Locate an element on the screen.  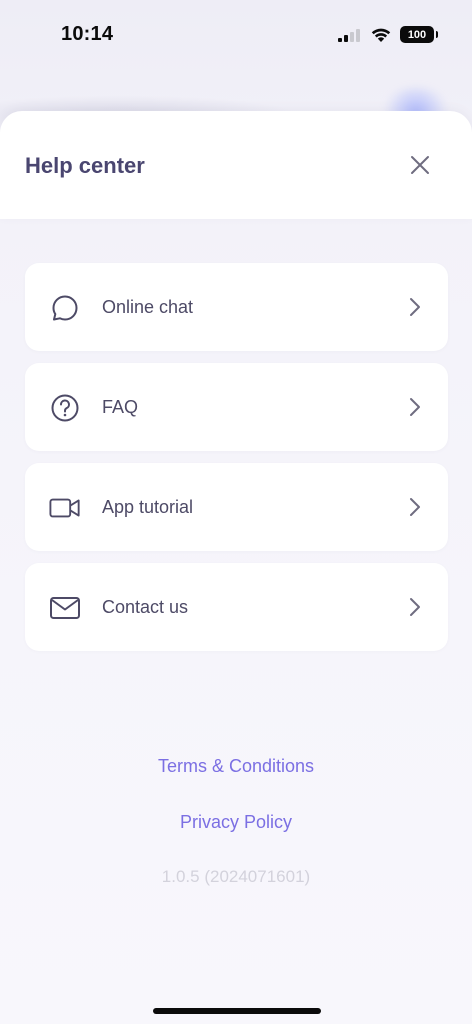
status-icons: 100 is located at coordinates (388, 34).